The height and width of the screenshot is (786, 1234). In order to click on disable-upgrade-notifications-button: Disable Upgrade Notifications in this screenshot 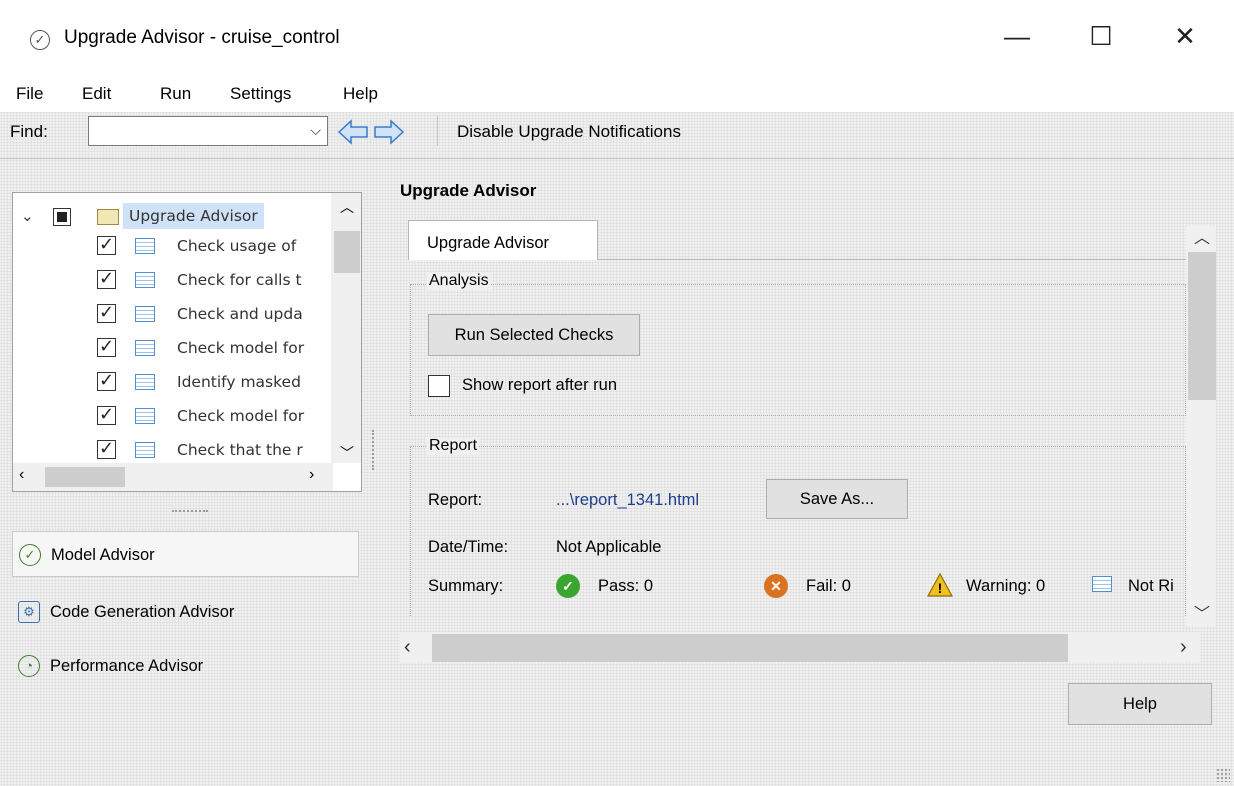, I will do `click(569, 132)`.